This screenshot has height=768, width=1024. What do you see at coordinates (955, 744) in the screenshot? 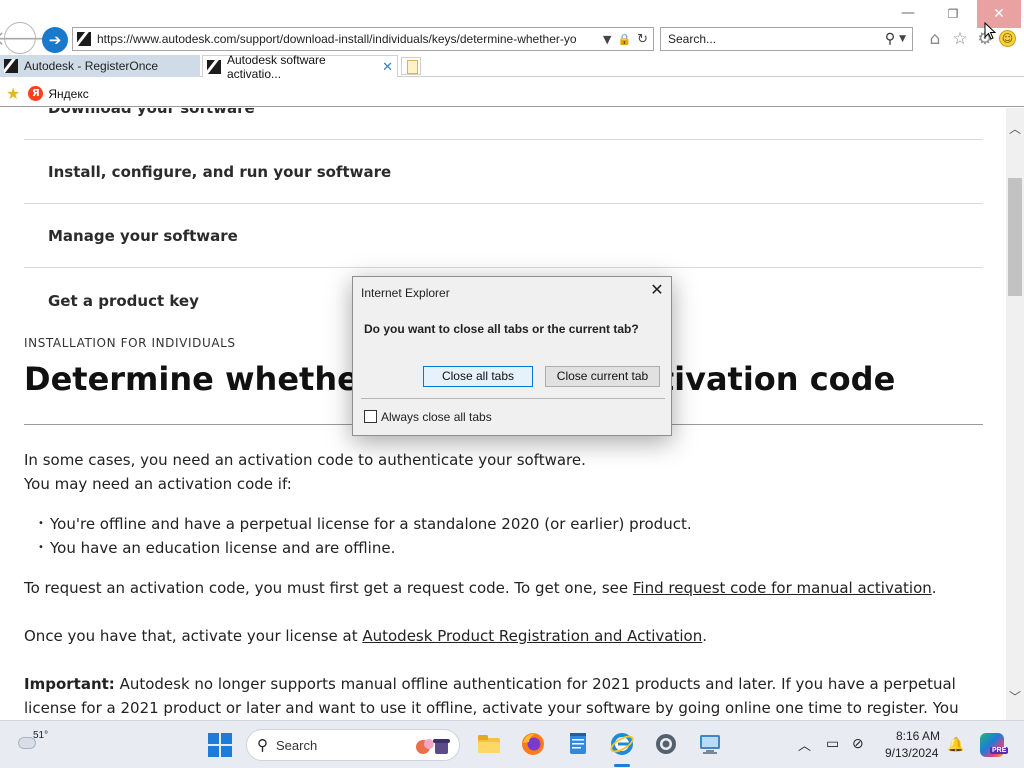
I see `notification-bell-icon: 🔔` at bounding box center [955, 744].